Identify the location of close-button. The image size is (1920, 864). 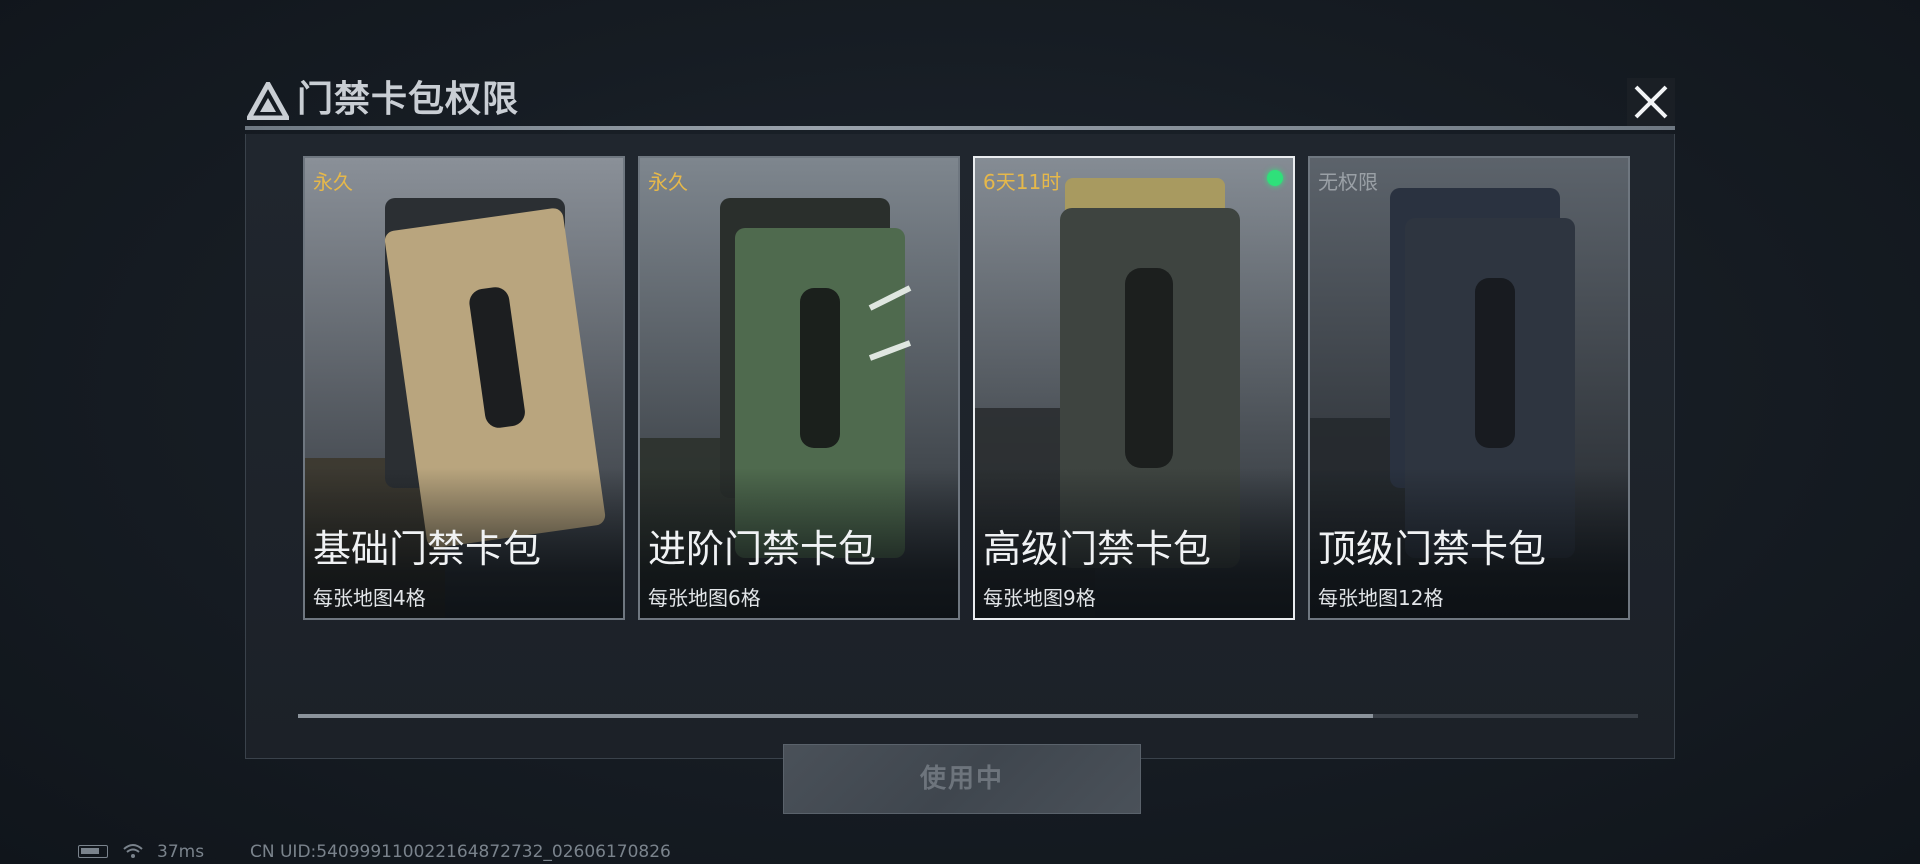
(1651, 102).